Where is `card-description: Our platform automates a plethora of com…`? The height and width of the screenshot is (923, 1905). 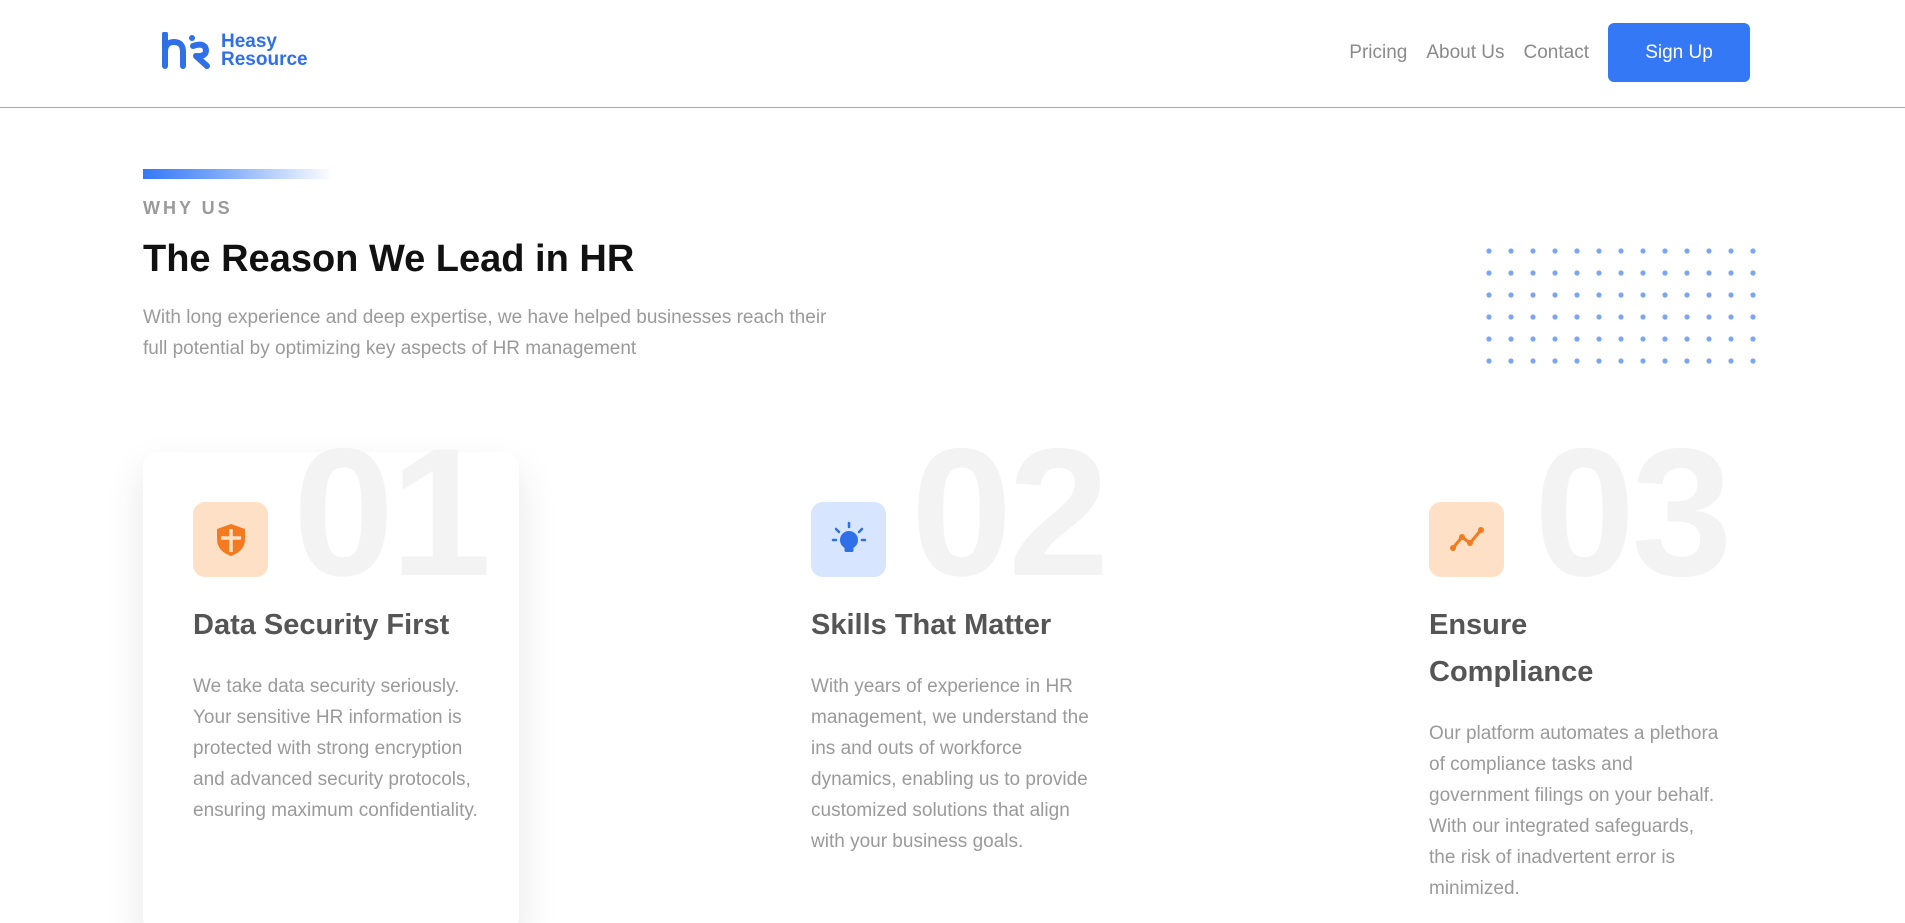
card-description: Our platform automates a plethora of com… is located at coordinates (1574, 811).